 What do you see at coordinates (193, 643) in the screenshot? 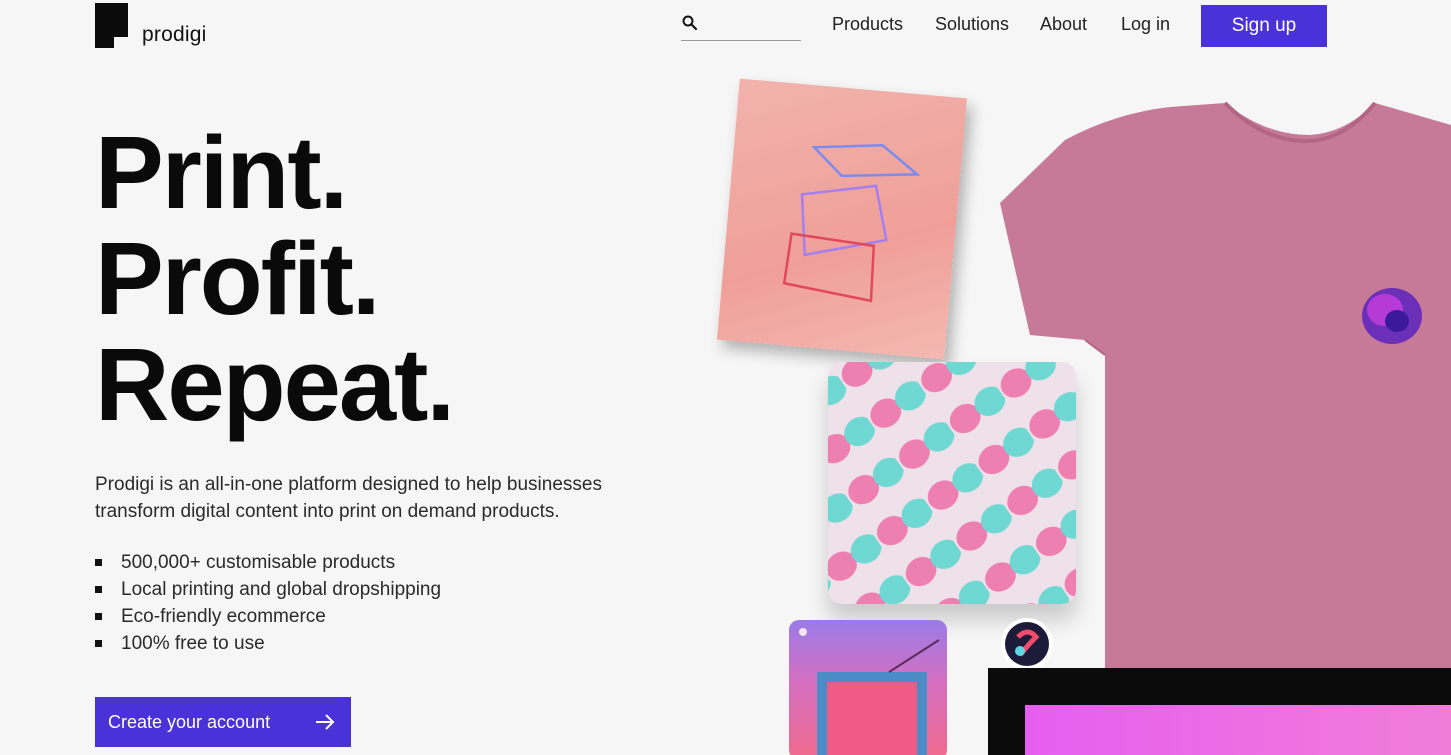
I see `feature-text: 100% free to use` at bounding box center [193, 643].